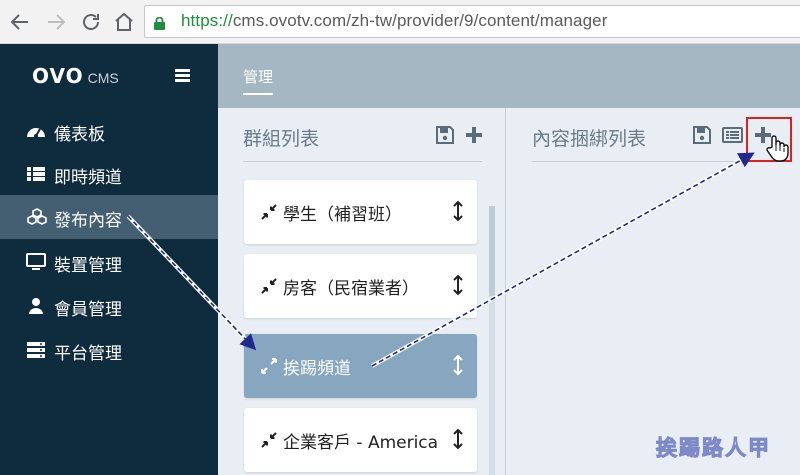 Image resolution: width=800 pixels, height=475 pixels. Describe the element at coordinates (36, 174) in the screenshot. I see `list-icon` at that location.